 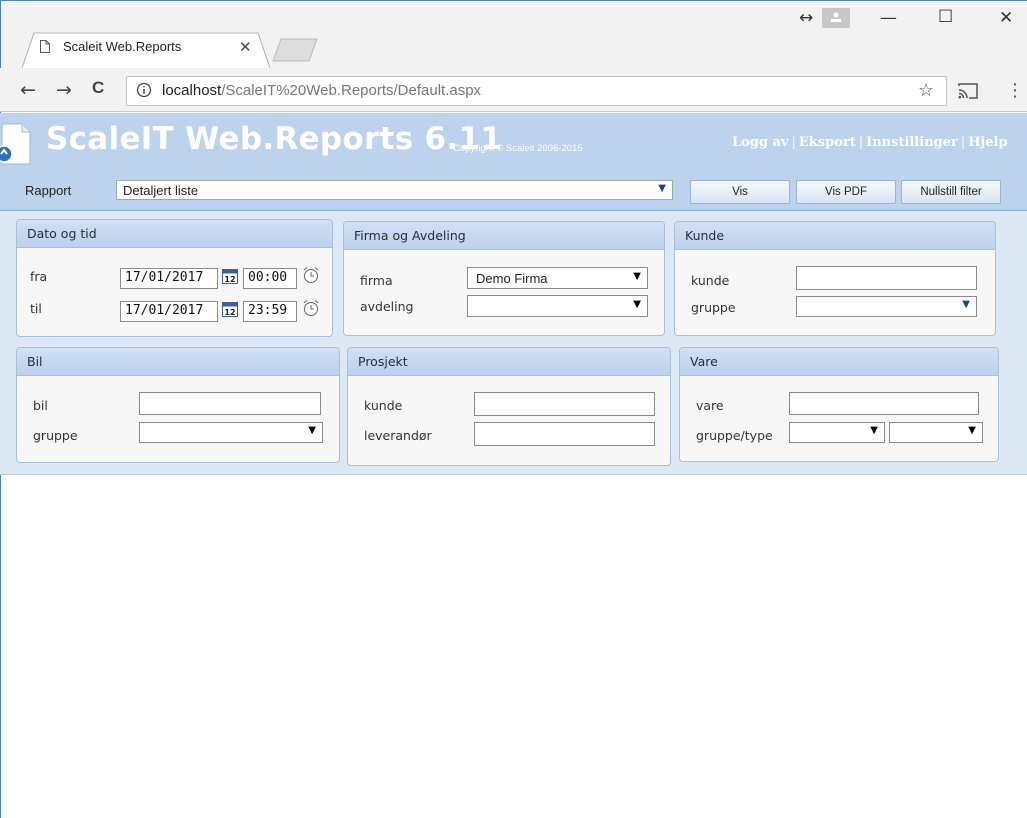 What do you see at coordinates (806, 18) in the screenshot?
I see `resize-icon: ↔` at bounding box center [806, 18].